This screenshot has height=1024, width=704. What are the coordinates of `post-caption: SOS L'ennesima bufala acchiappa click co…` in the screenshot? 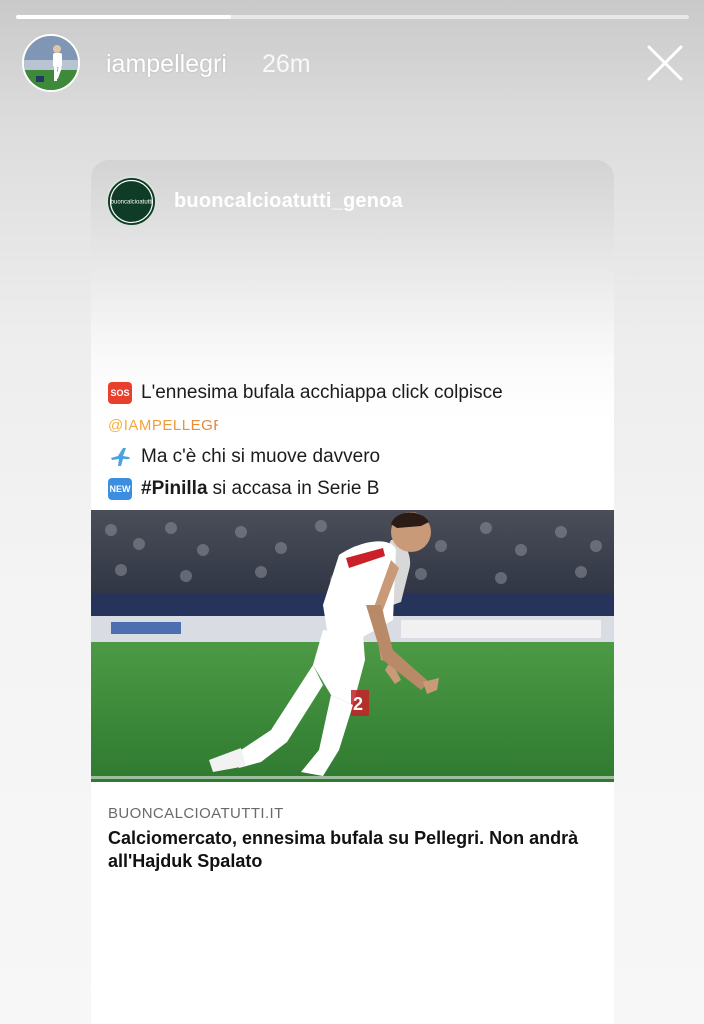 It's located at (358, 441).